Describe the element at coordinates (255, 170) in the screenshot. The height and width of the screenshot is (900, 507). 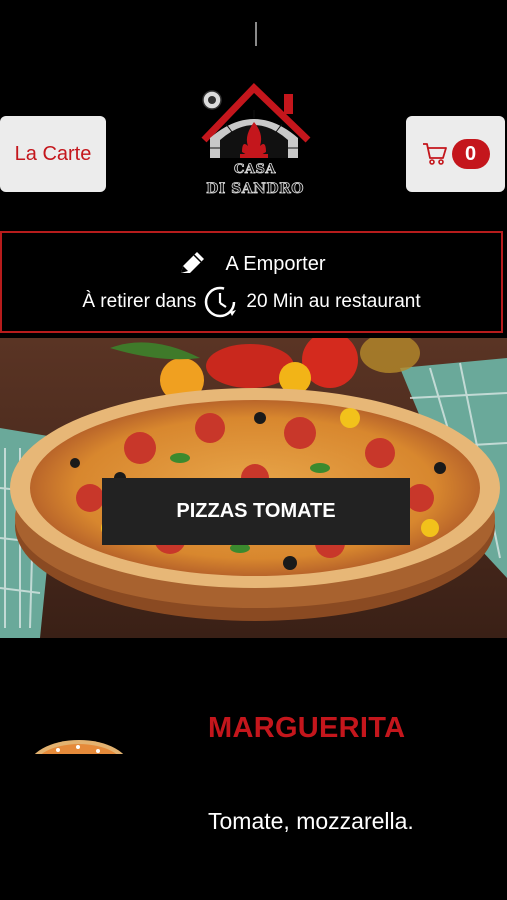
I see `logo-text-line1: CASA` at that location.